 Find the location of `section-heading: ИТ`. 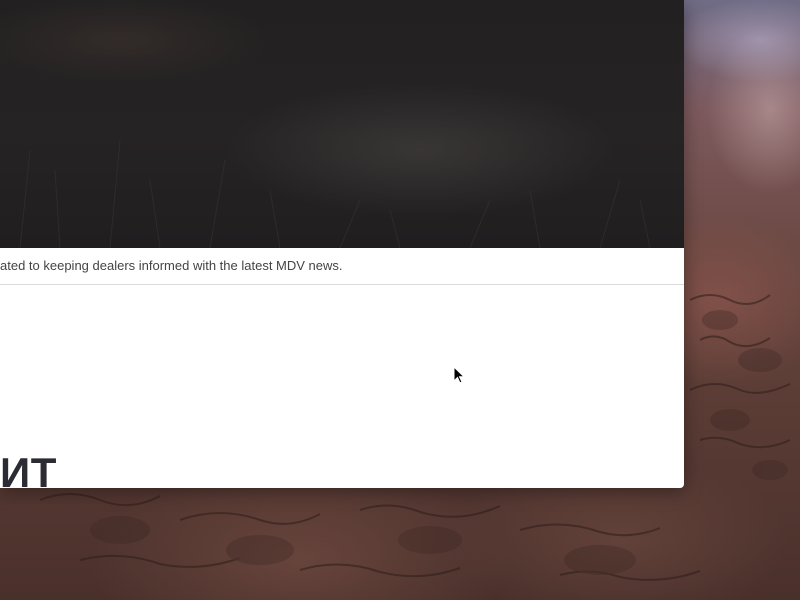

section-heading: ИТ is located at coordinates (28, 468).